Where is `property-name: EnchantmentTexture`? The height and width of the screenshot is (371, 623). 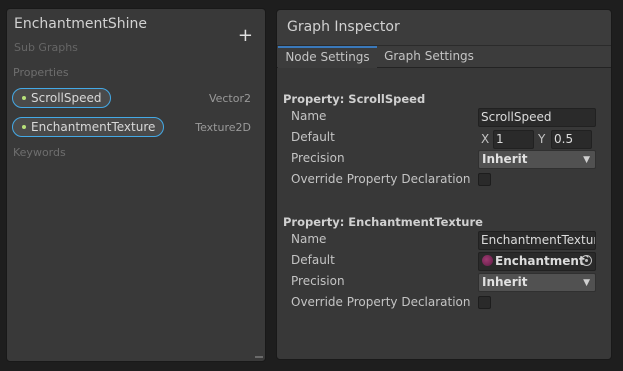 property-name: EnchantmentTexture is located at coordinates (93, 127).